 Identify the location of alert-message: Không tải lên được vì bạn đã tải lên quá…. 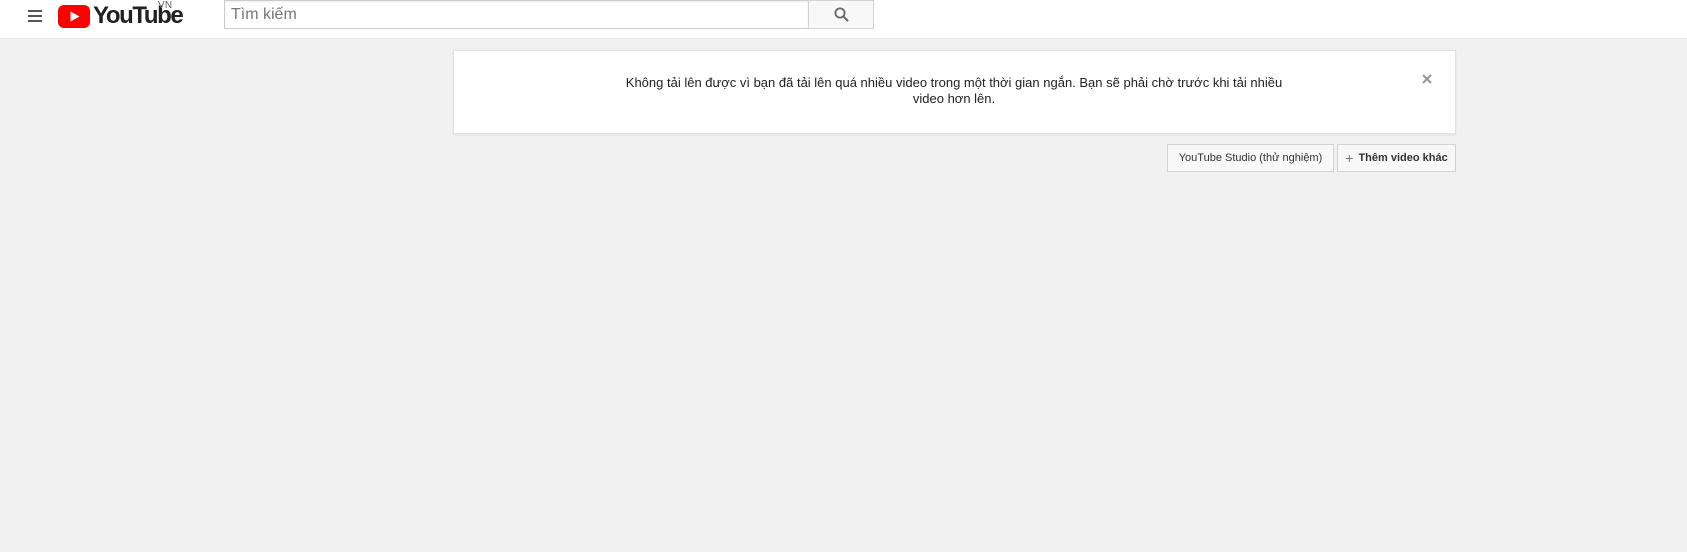
(954, 90).